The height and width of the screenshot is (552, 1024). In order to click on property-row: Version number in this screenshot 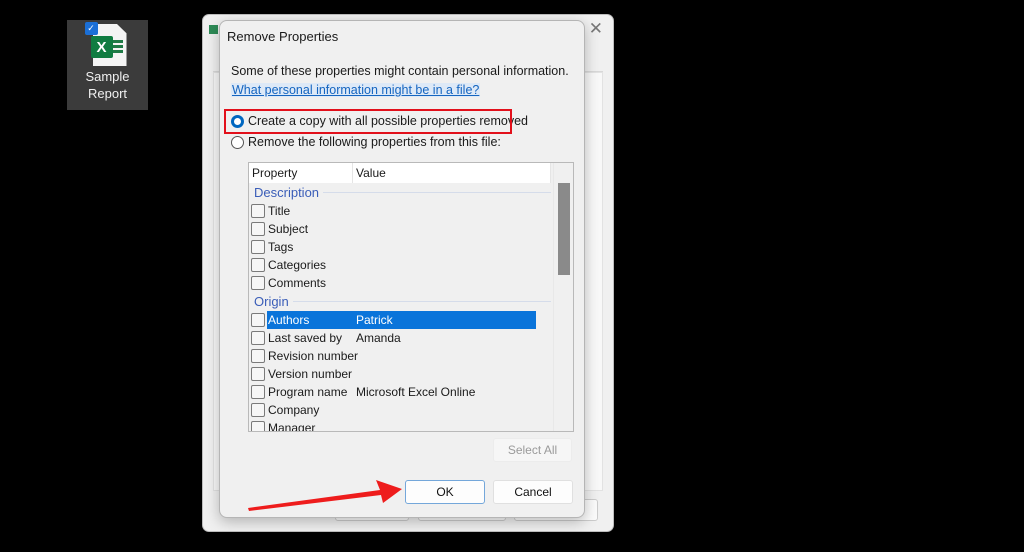, I will do `click(401, 374)`.